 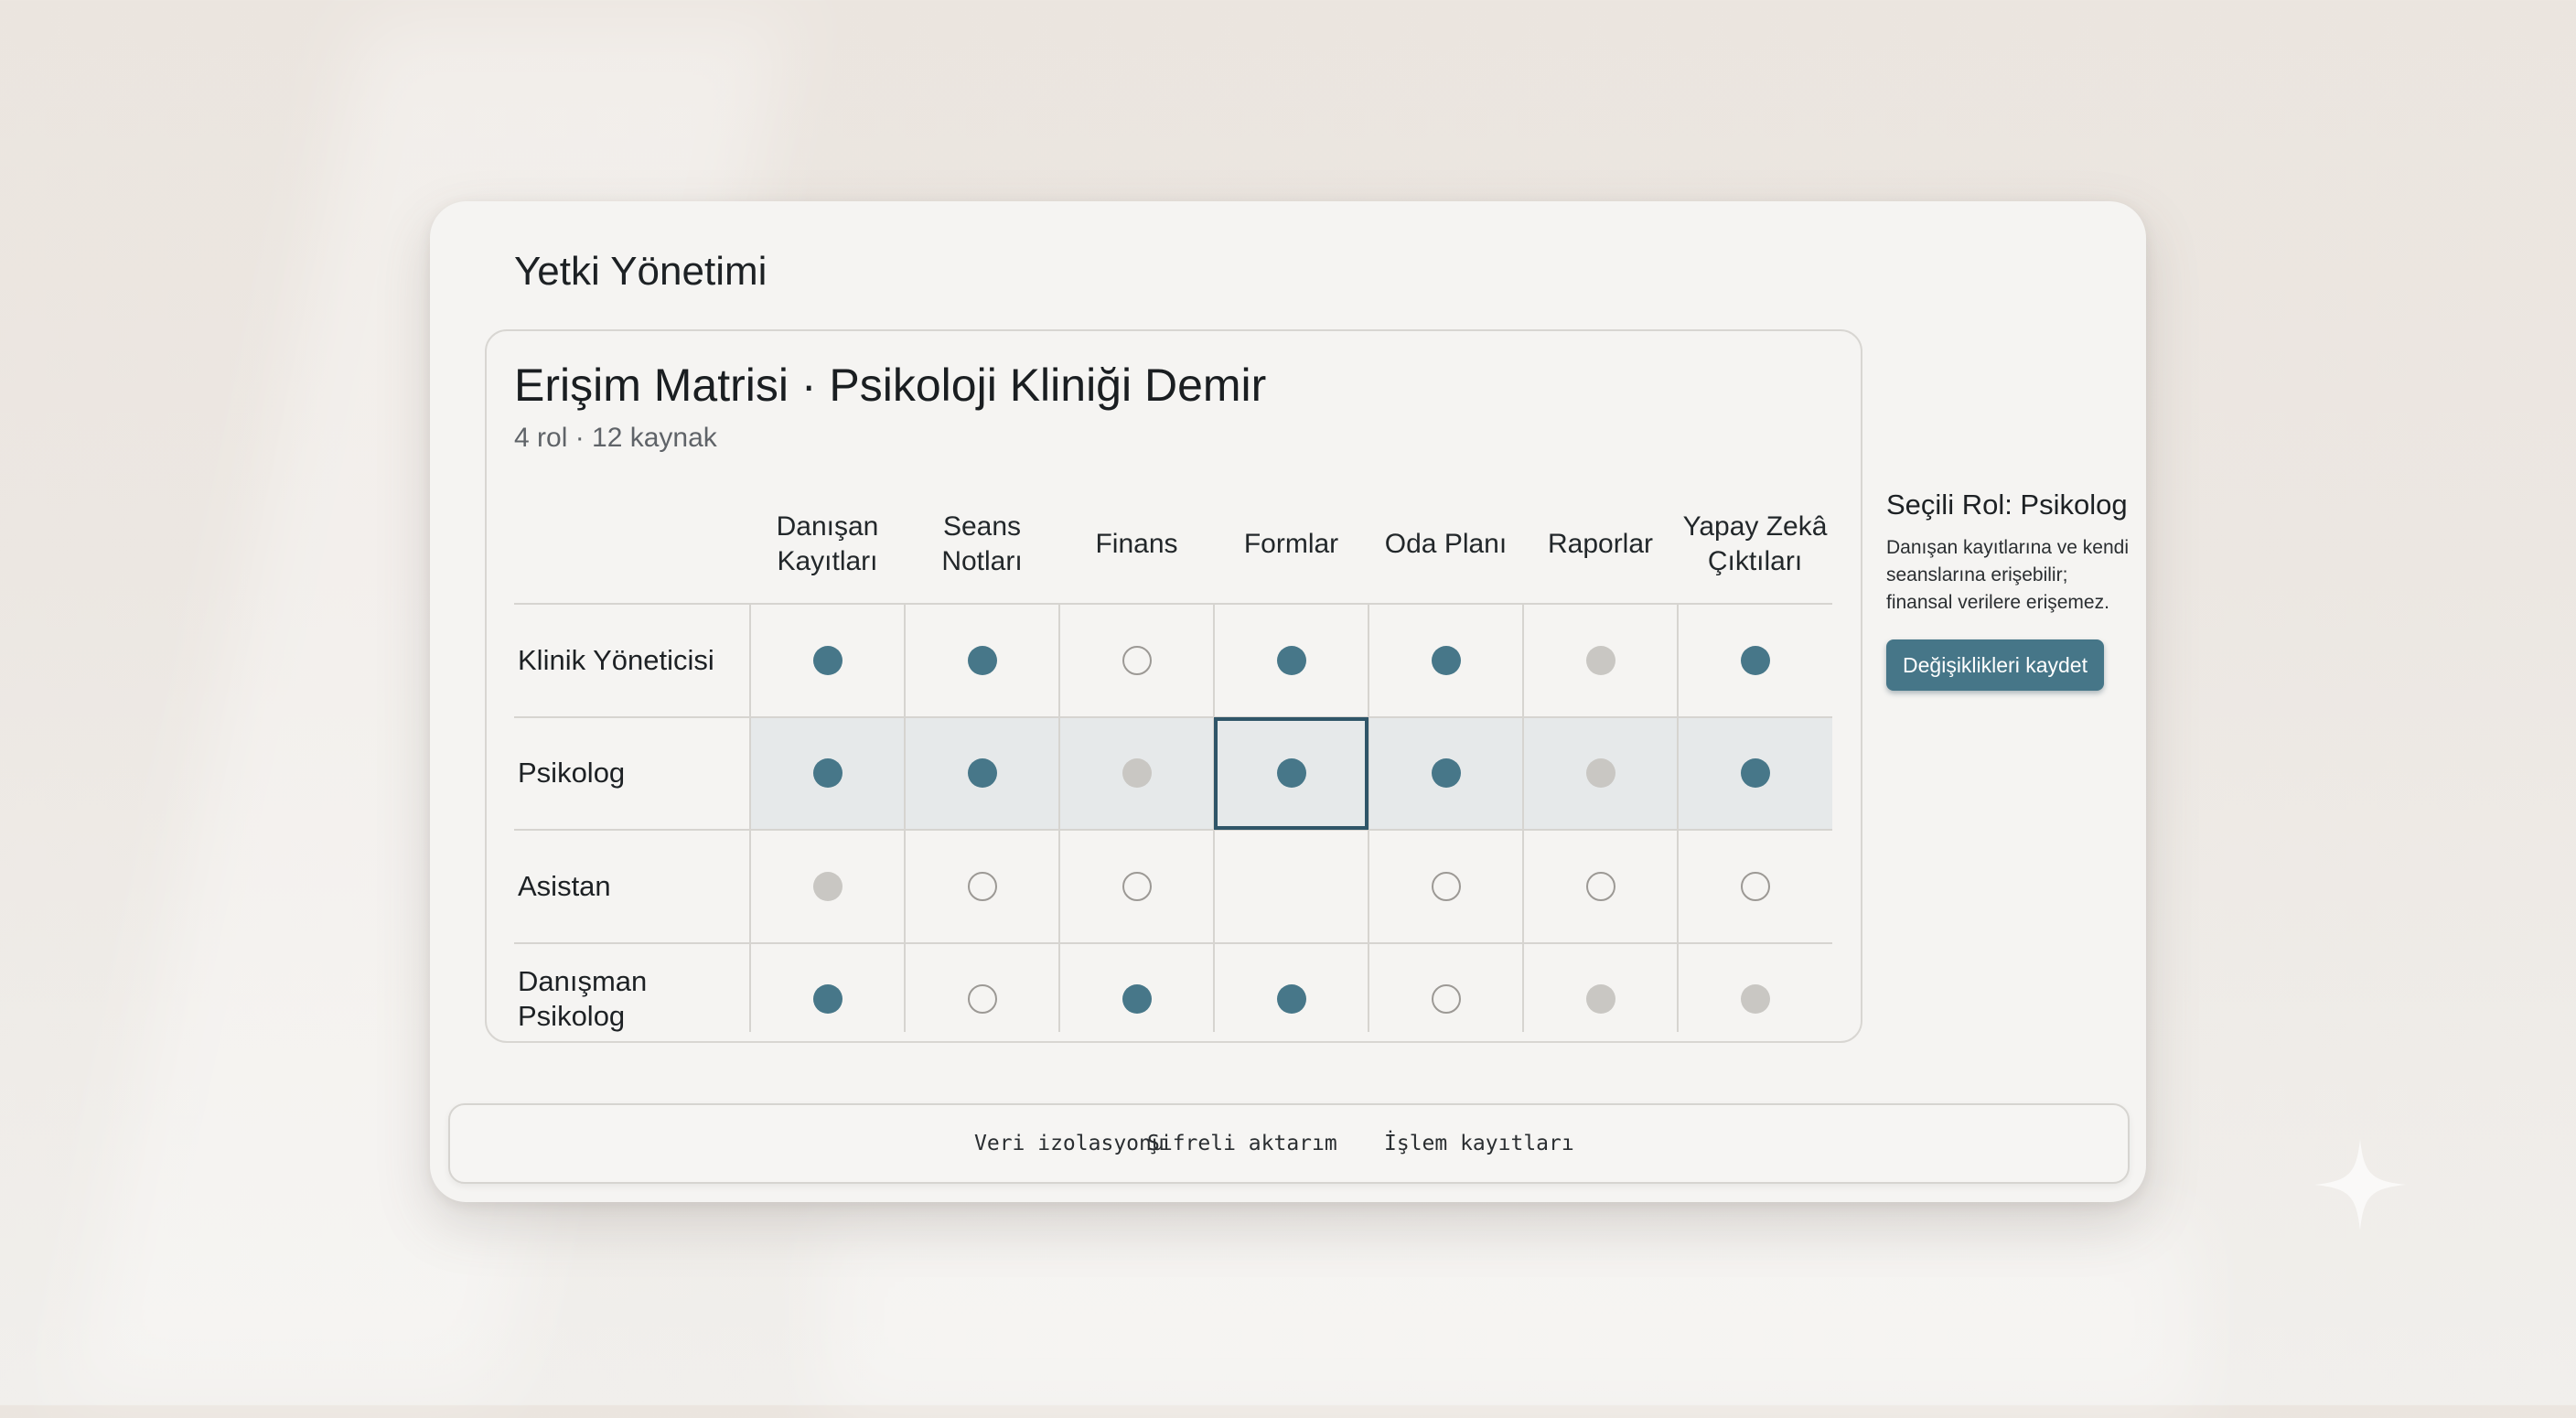 I want to click on page-title: Yetki Yönetimi, so click(x=640, y=271).